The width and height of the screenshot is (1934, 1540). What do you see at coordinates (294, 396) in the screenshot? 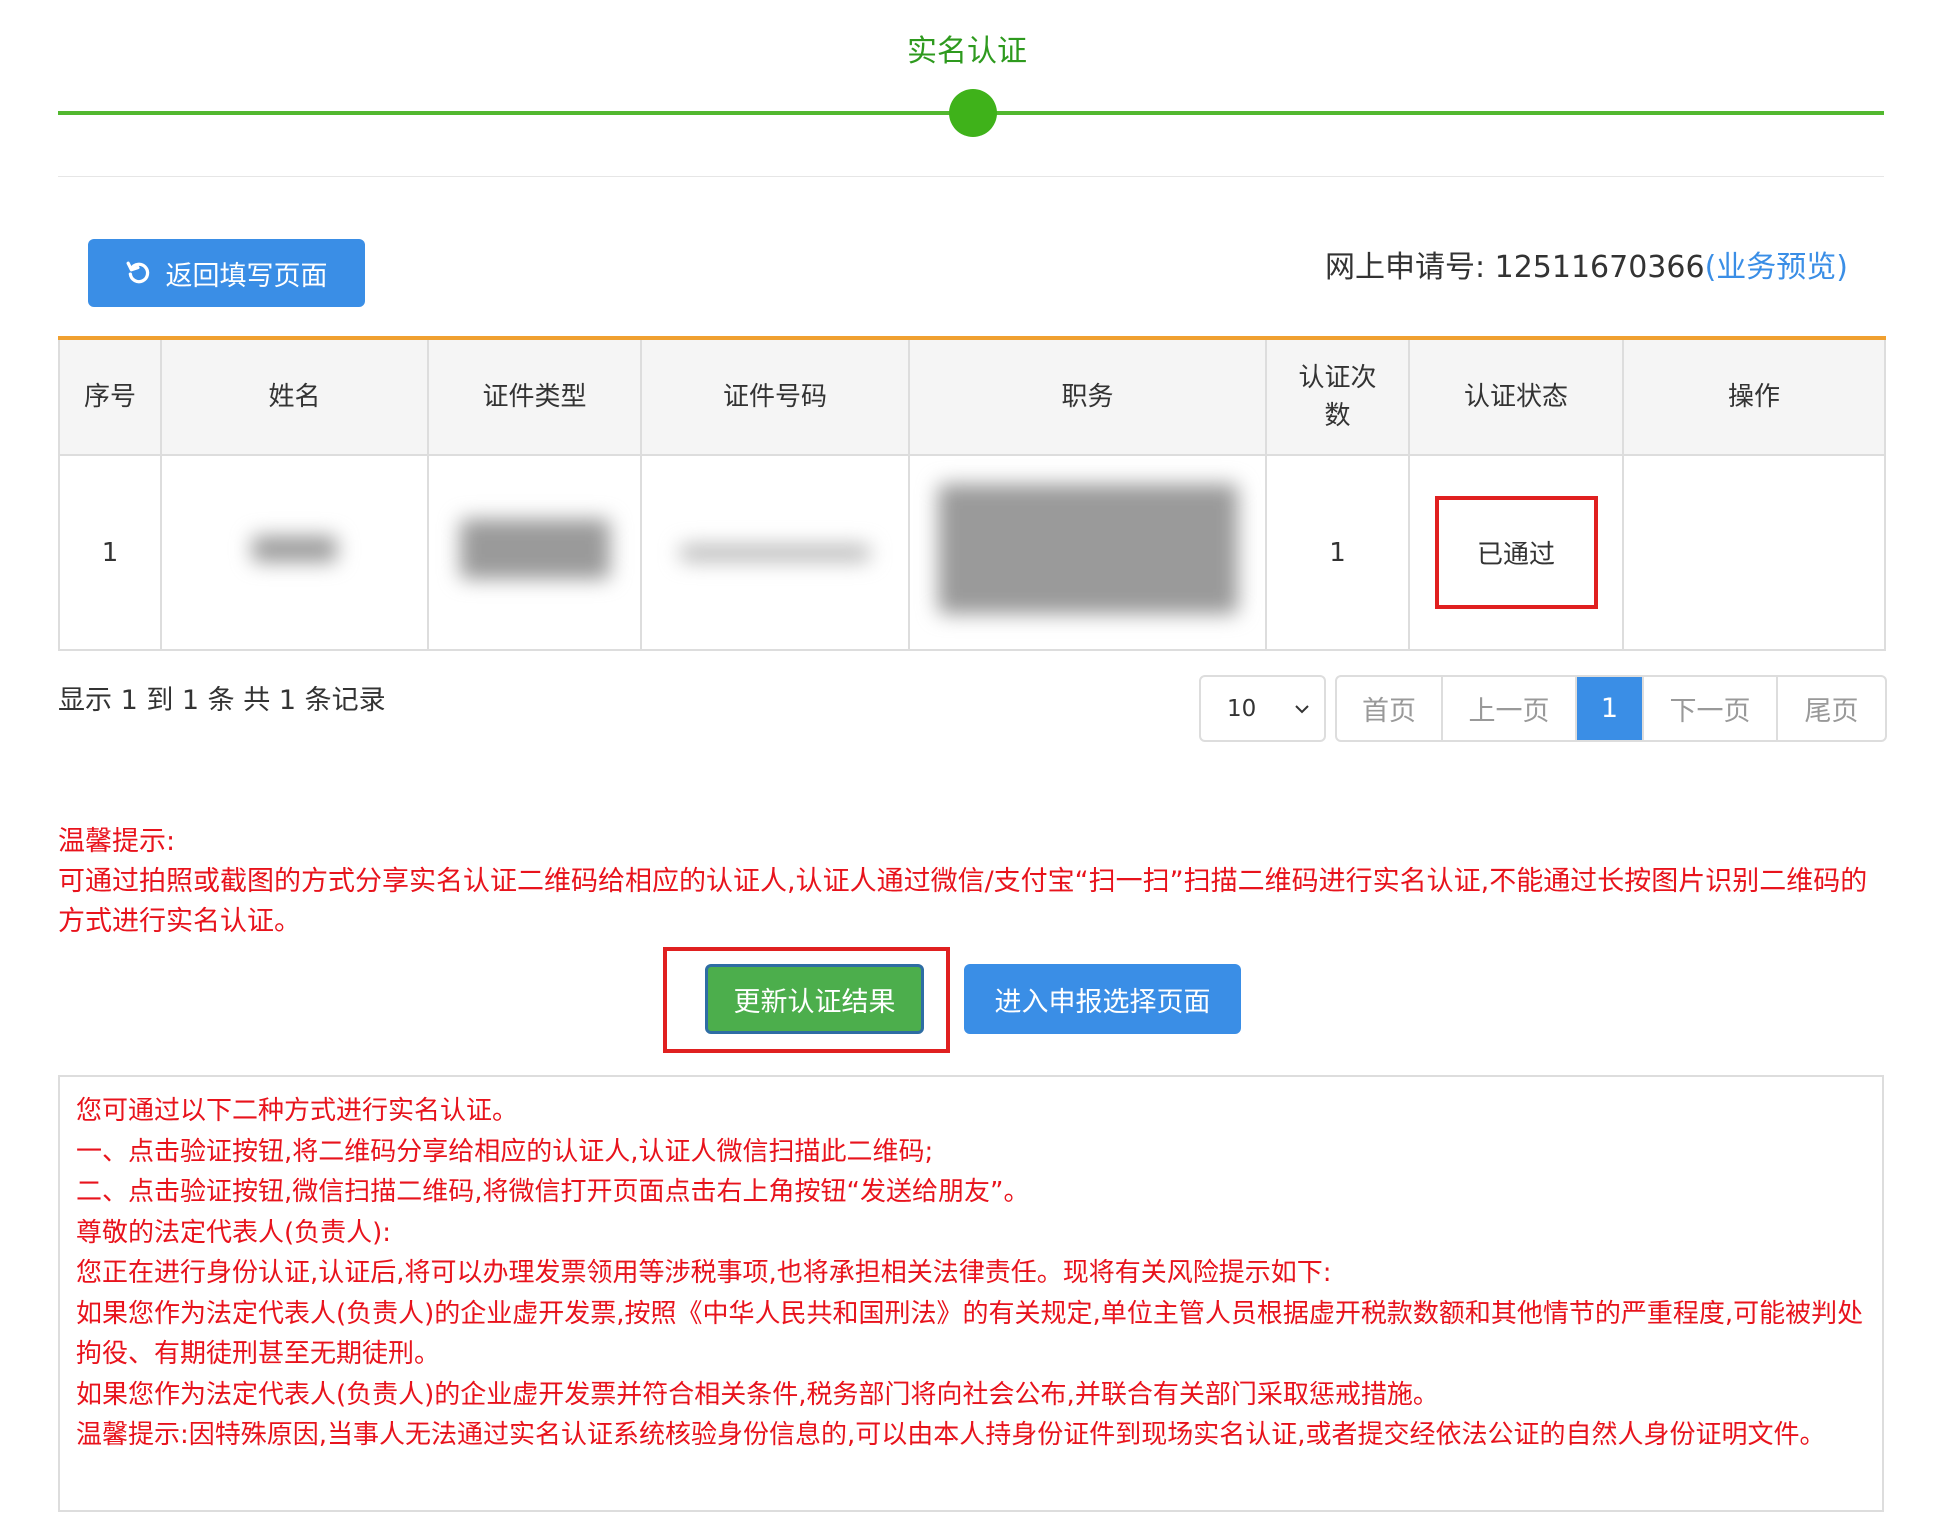
I see `col-header-name: 姓名` at bounding box center [294, 396].